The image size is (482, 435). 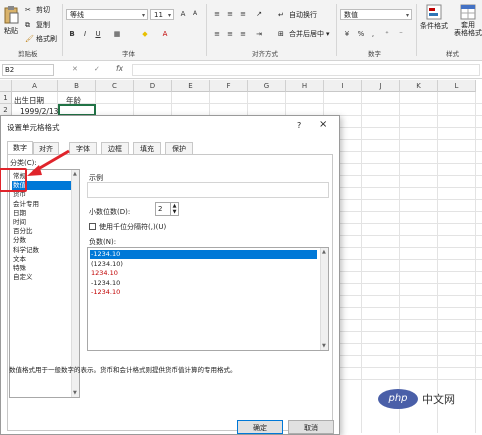 I want to click on category-item: 自定义, so click(x=42, y=277).